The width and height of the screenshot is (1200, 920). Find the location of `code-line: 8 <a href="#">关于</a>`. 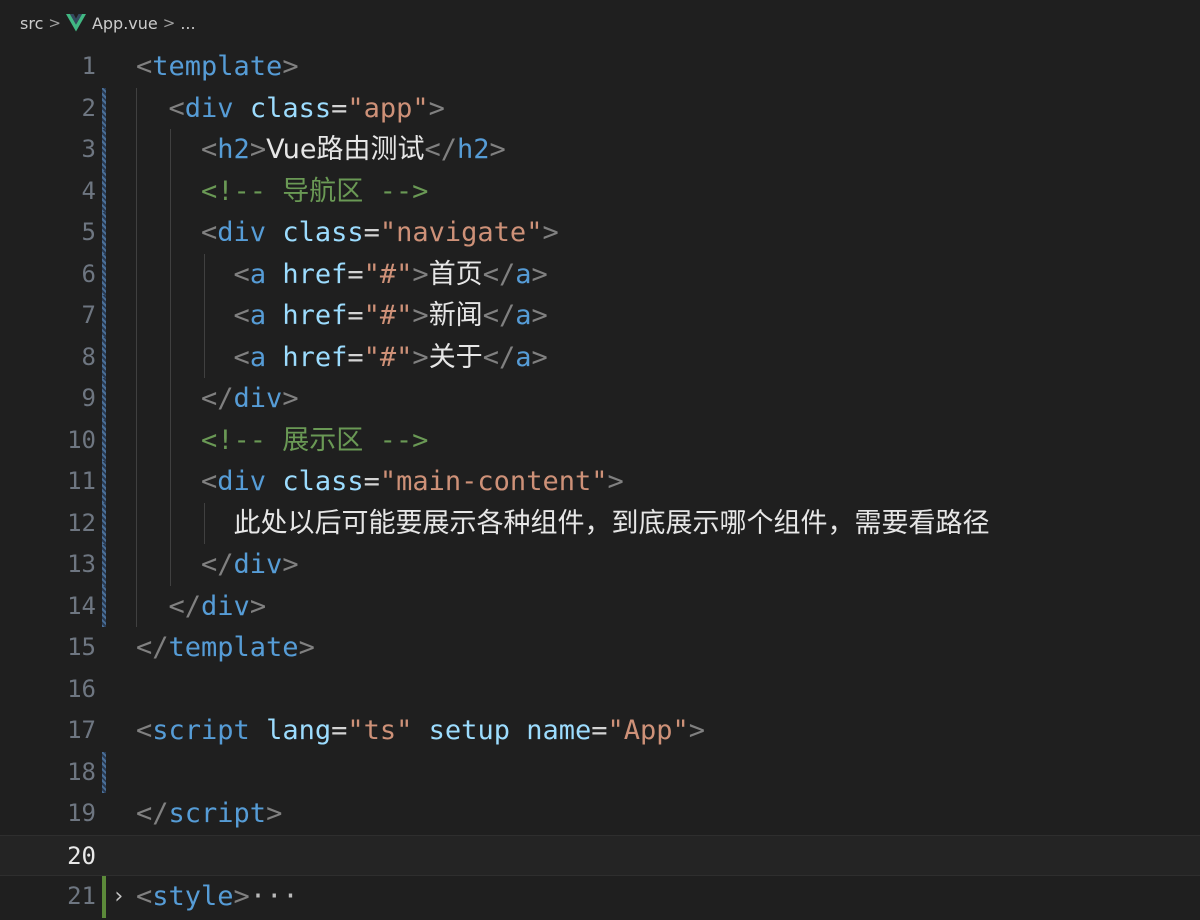

code-line: 8 <a href="#">关于</a> is located at coordinates (600, 357).